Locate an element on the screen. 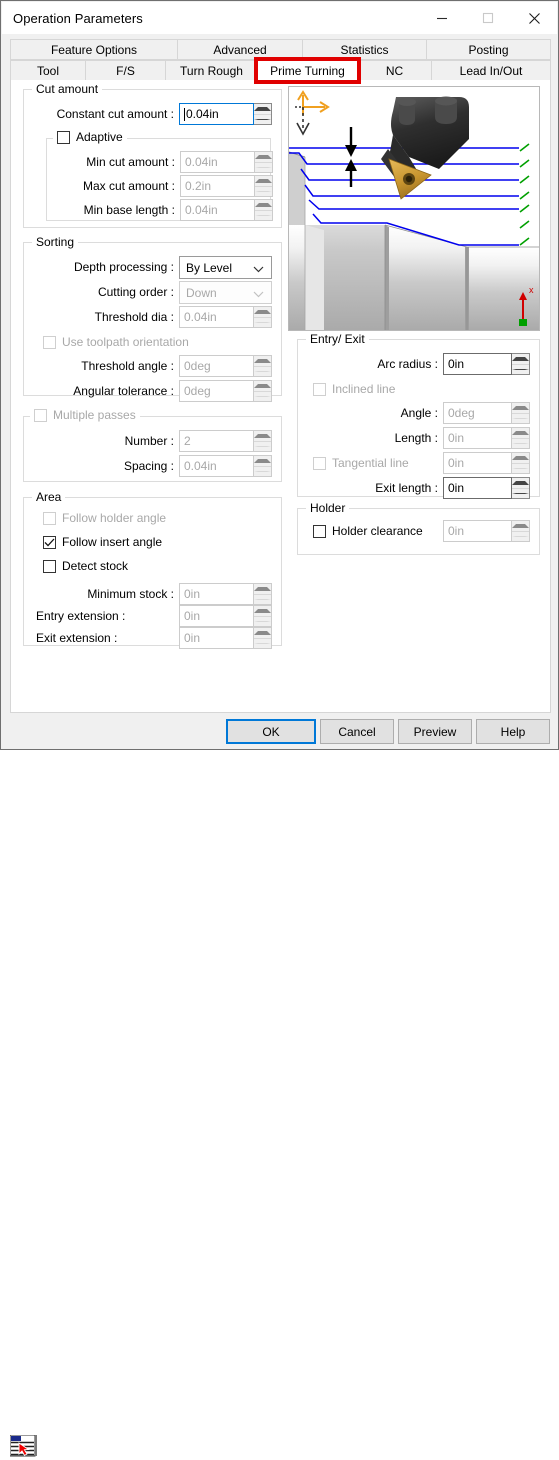 The image size is (559, 1460). input-arc-radius-field: 0in is located at coordinates (477, 364).